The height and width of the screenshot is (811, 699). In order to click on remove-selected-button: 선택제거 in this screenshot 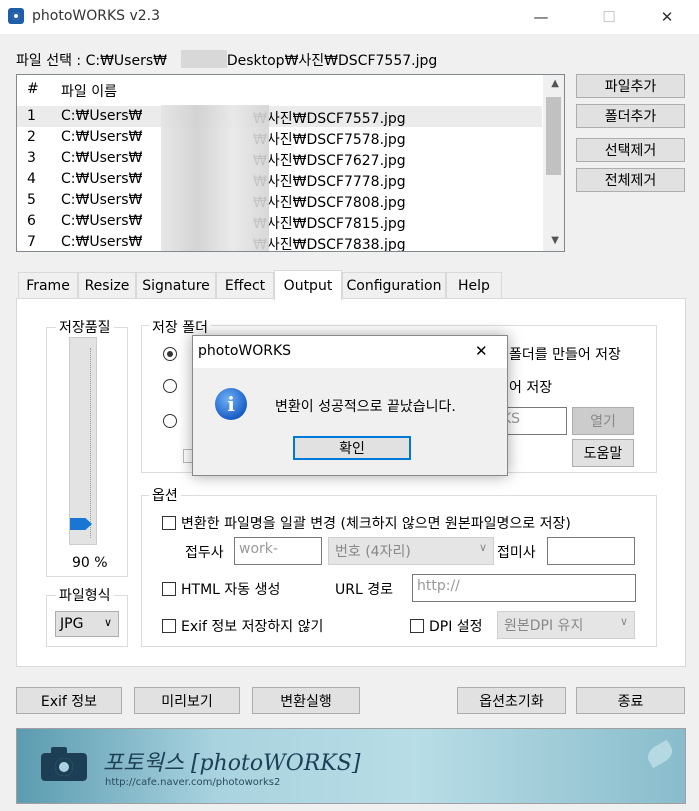, I will do `click(630, 150)`.